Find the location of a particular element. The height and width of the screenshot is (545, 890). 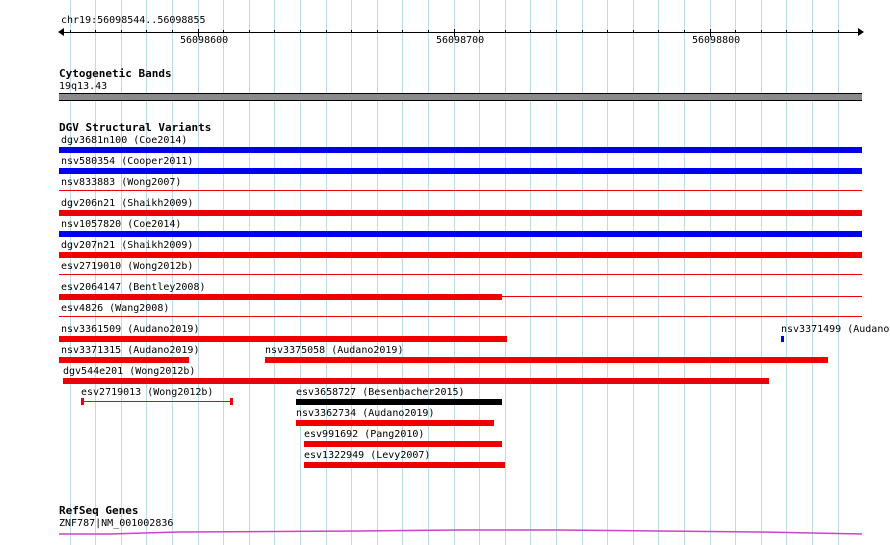

ruler-tick-label: 56098600 is located at coordinates (204, 40).